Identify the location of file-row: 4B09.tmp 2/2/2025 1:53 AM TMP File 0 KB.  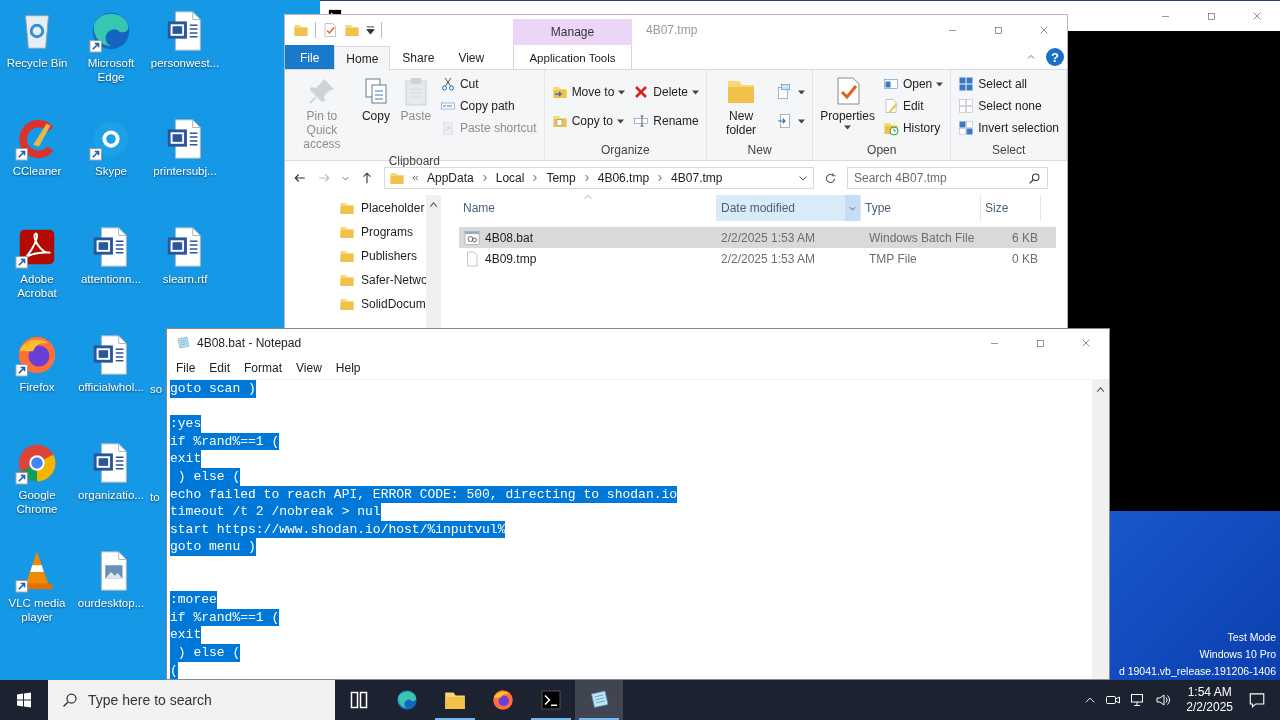
(757, 258).